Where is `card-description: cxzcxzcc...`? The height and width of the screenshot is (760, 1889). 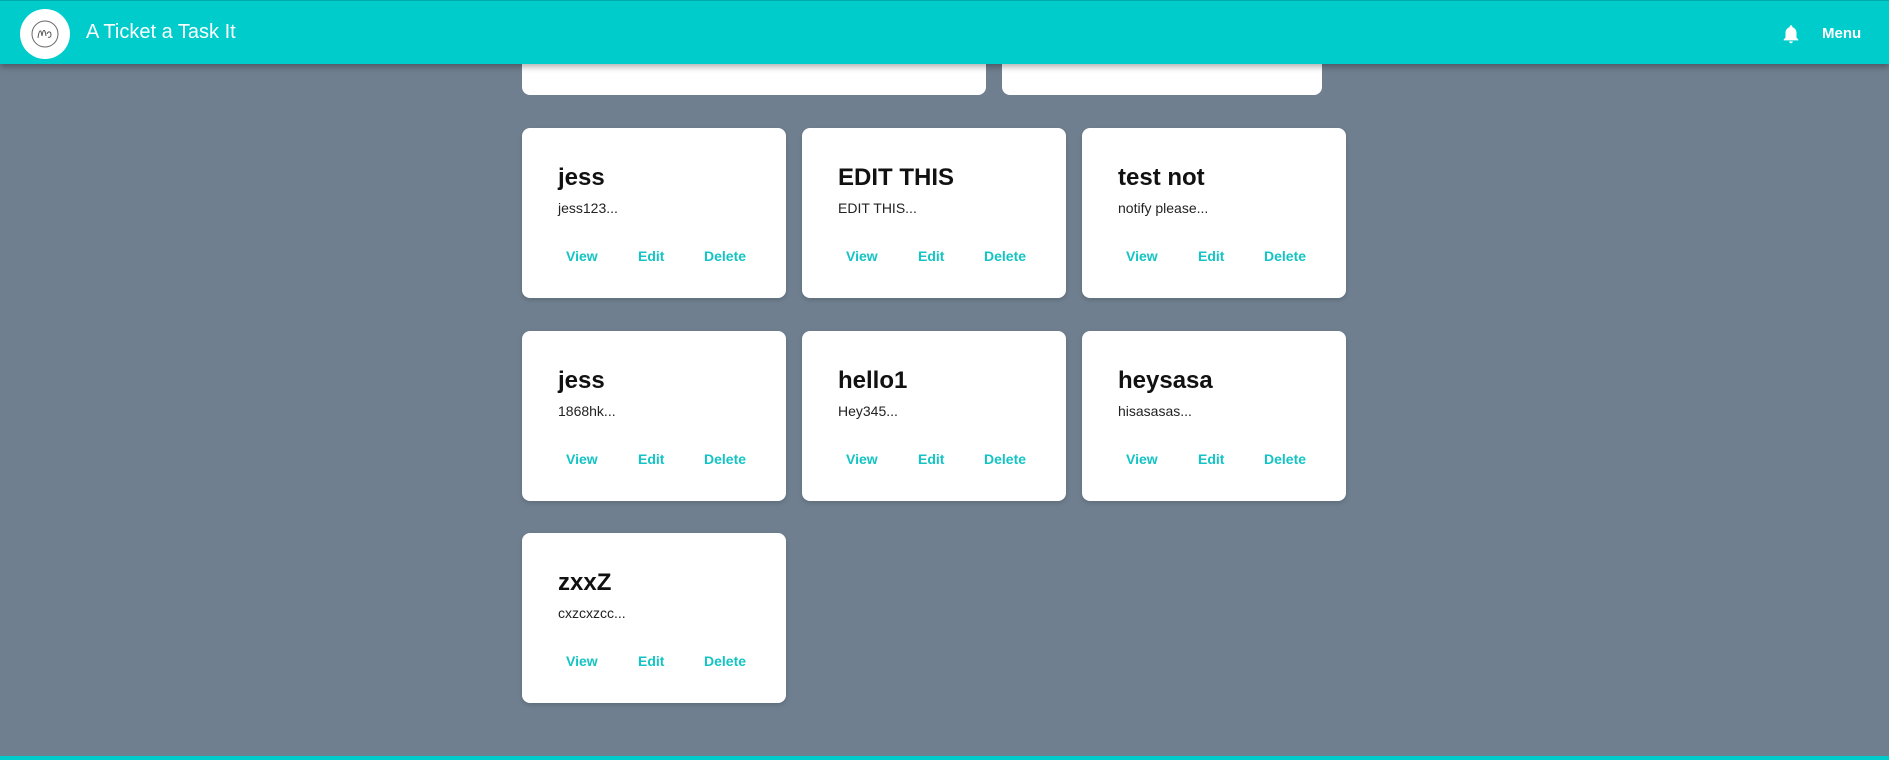 card-description: cxzcxzcc... is located at coordinates (592, 613).